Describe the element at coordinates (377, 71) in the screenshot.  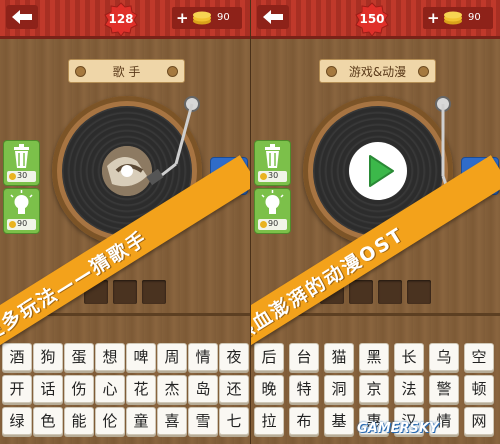
I see `category-plate: 游戏&动漫` at that location.